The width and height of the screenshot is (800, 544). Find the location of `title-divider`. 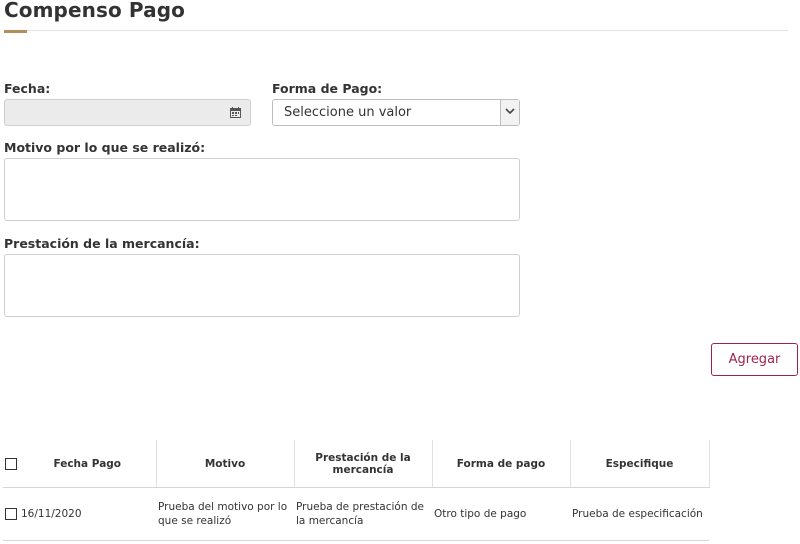

title-divider is located at coordinates (396, 30).